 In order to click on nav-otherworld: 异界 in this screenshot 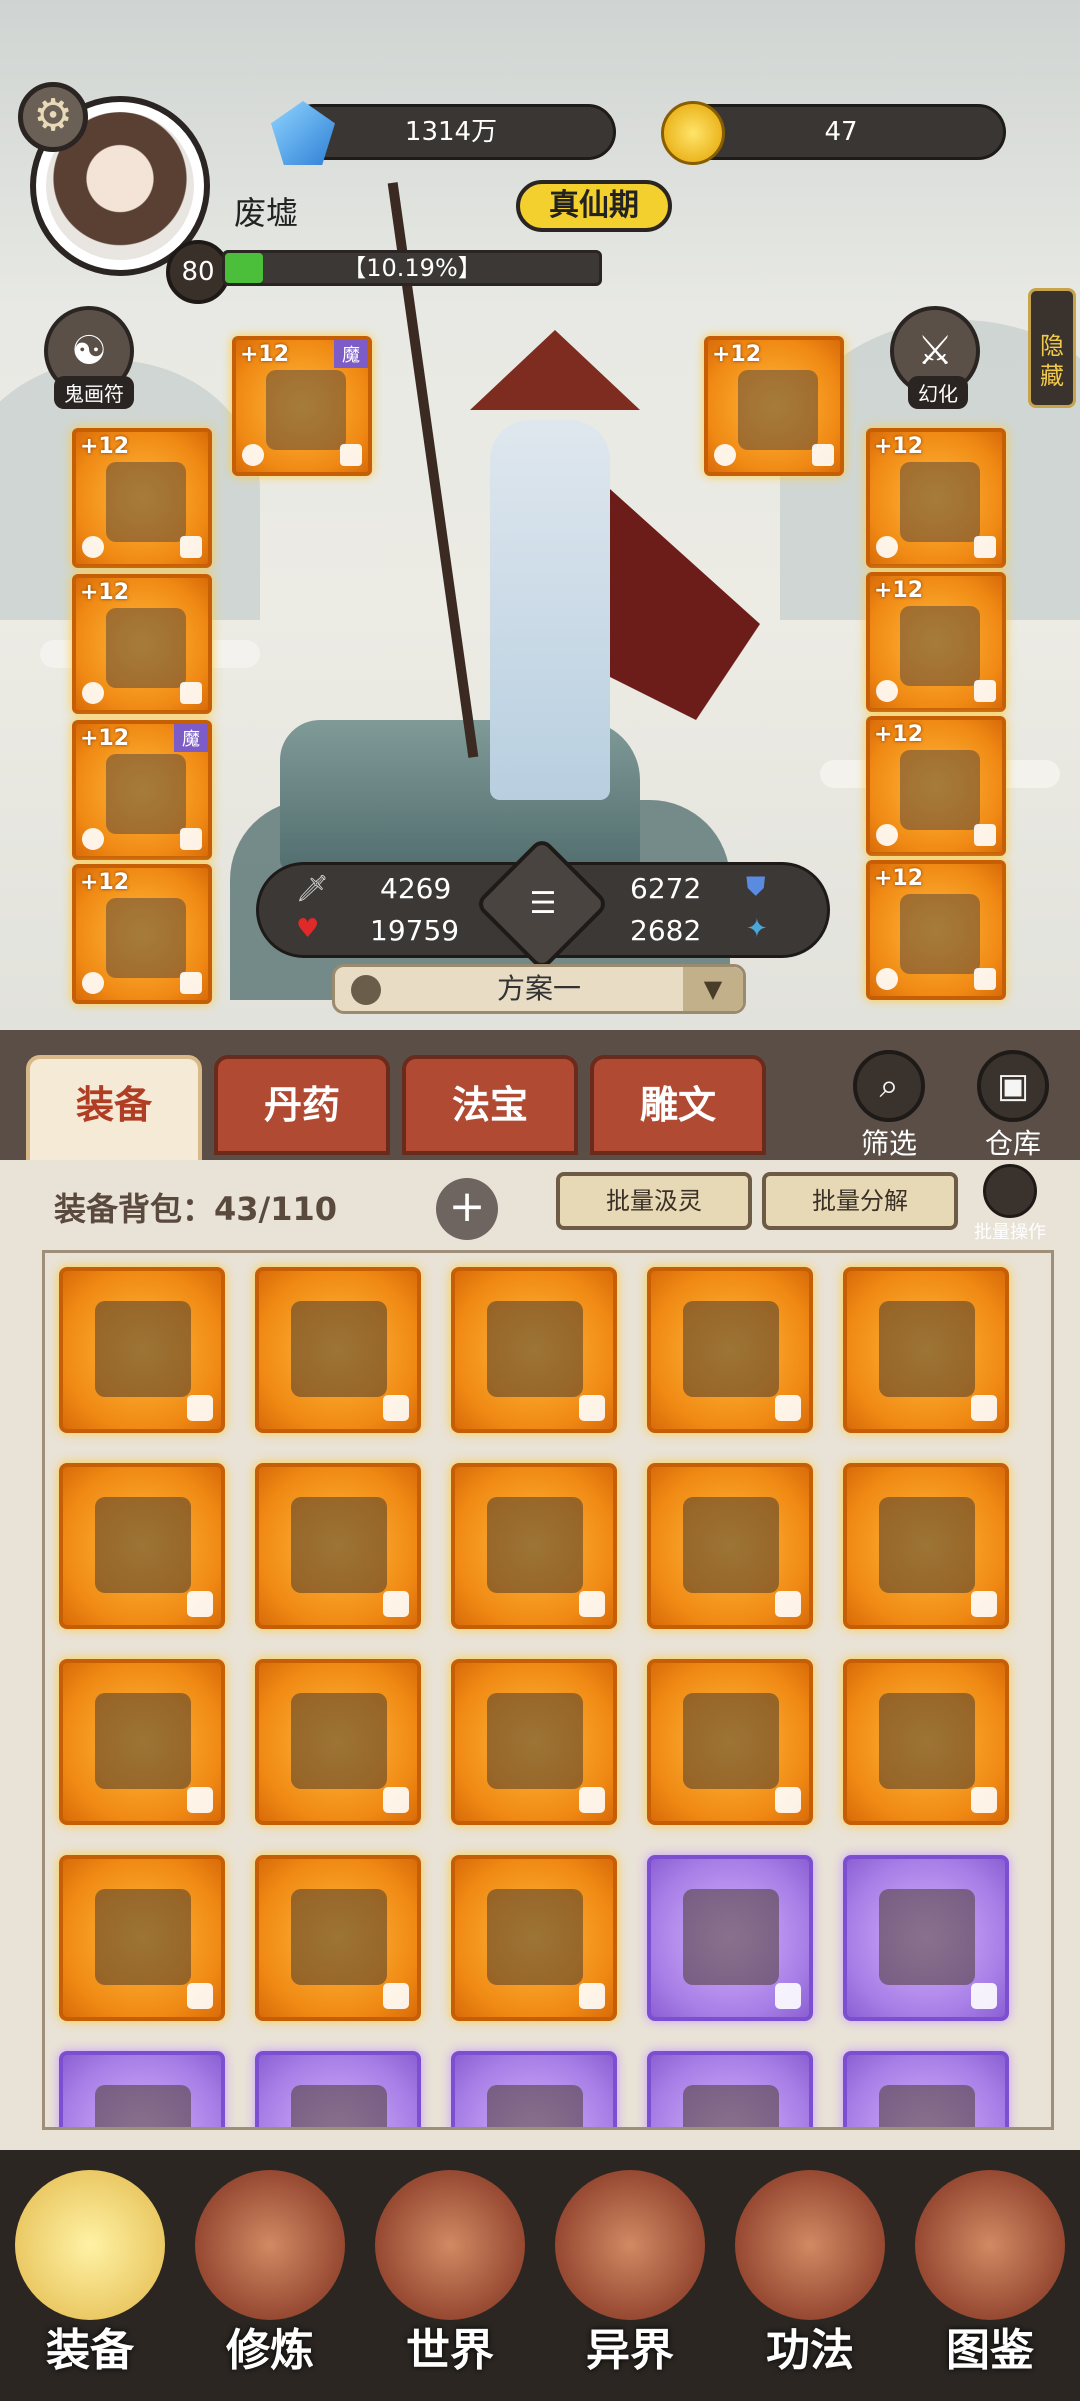, I will do `click(630, 2285)`.